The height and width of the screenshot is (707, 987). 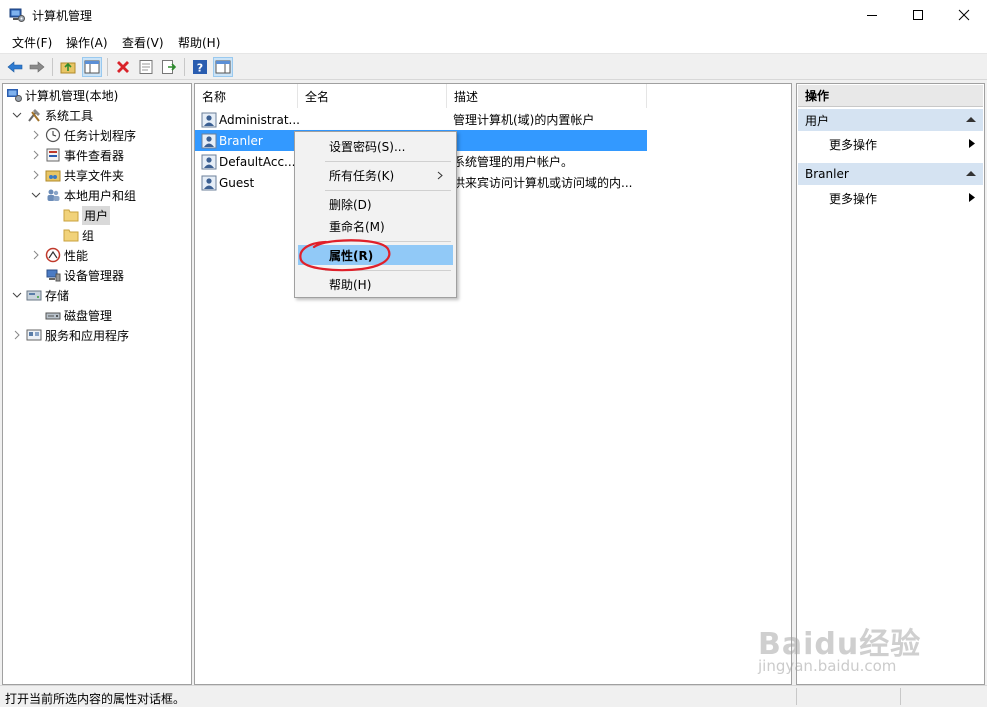 What do you see at coordinates (88, 315) in the screenshot?
I see `tree-label: 磁盘管理` at bounding box center [88, 315].